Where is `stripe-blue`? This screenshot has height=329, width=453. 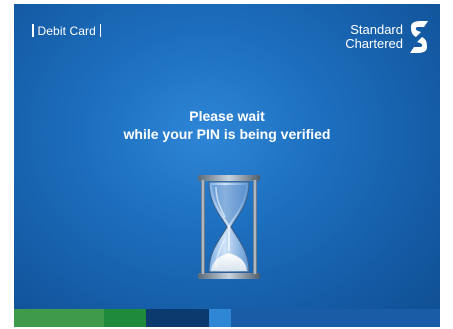
stripe-blue is located at coordinates (220, 318).